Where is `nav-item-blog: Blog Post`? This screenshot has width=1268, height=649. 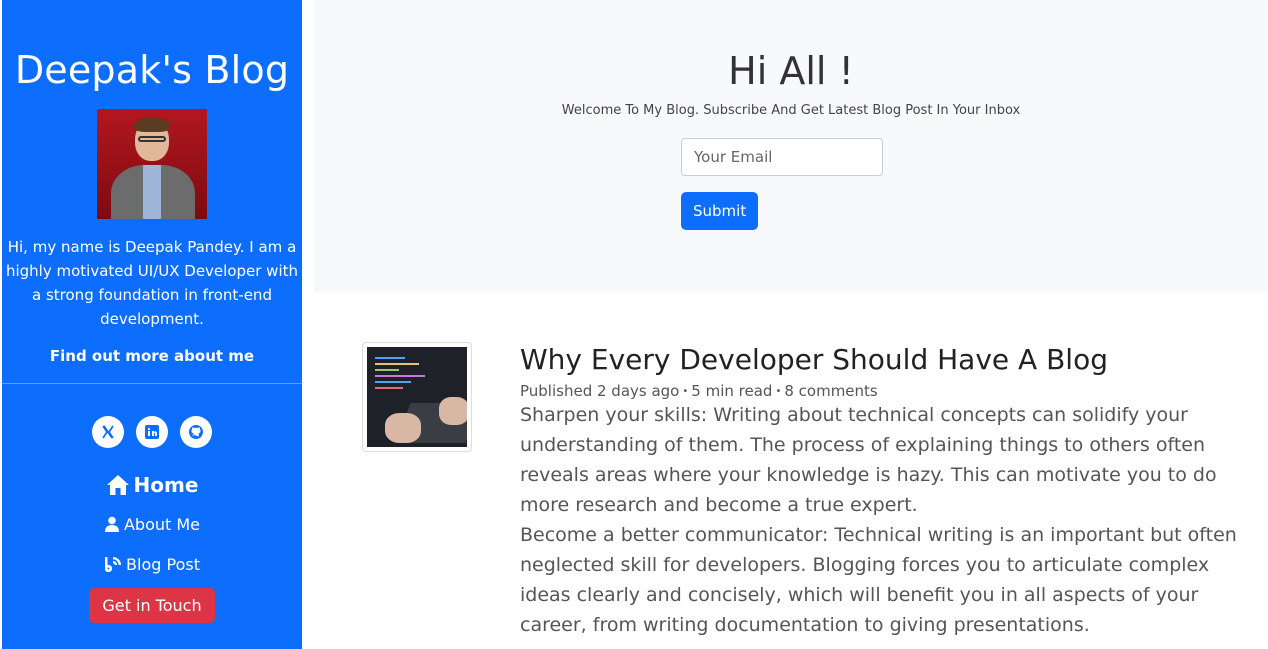 nav-item-blog: Blog Post is located at coordinates (152, 564).